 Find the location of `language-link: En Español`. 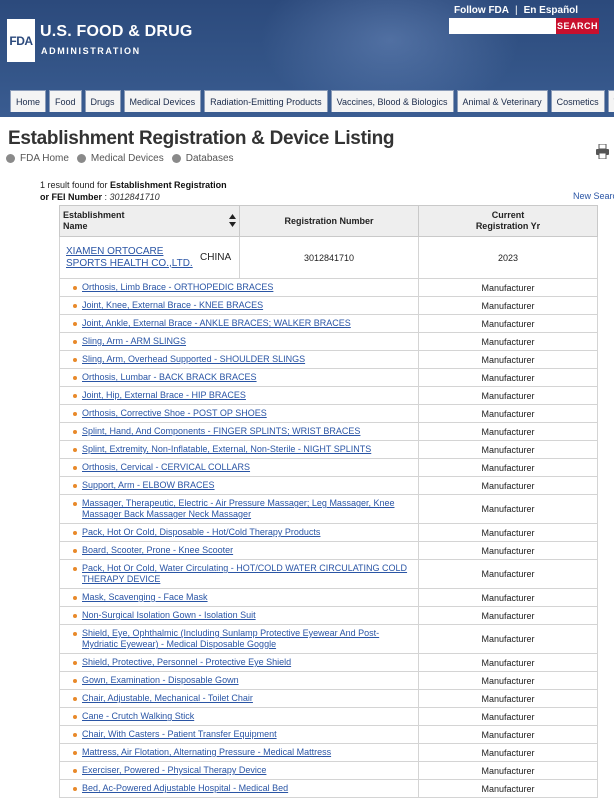

language-link: En Español is located at coordinates (551, 10).